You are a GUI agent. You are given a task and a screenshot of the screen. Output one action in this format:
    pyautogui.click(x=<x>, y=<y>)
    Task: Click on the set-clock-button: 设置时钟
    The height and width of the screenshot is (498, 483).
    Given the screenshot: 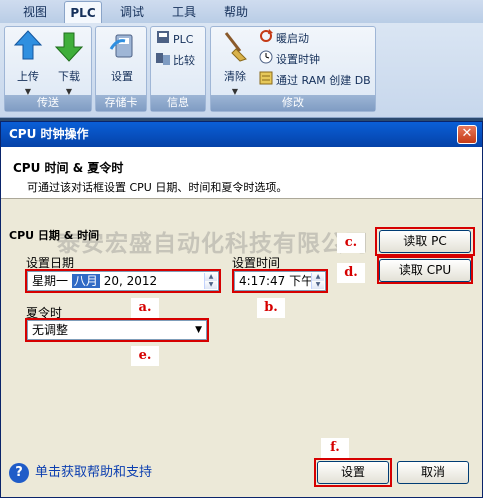 What is the action you would take?
    pyautogui.click(x=289, y=59)
    